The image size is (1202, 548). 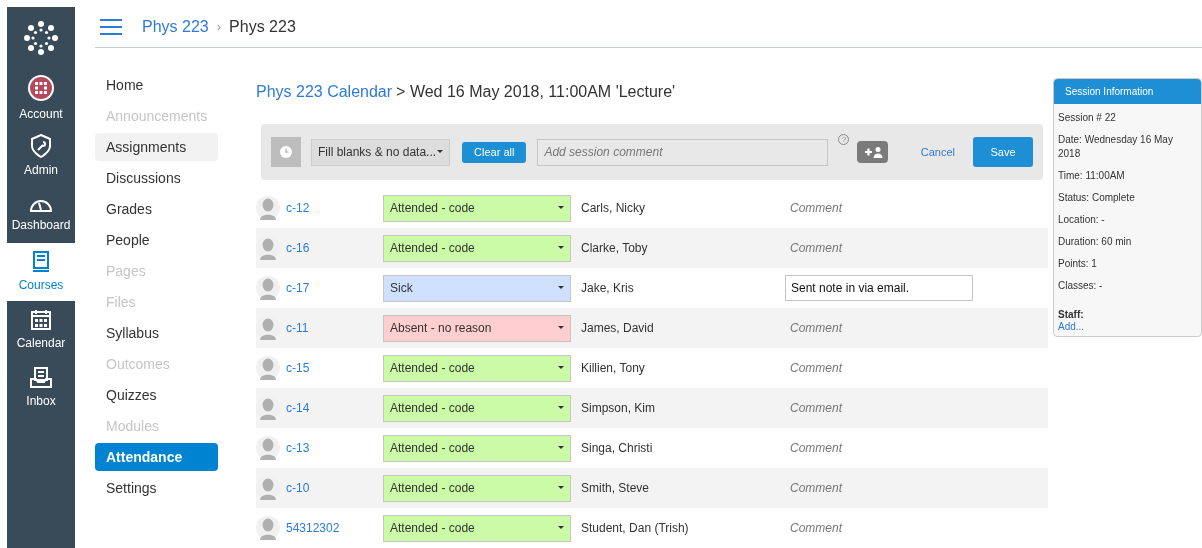 What do you see at coordinates (616, 488) in the screenshot?
I see `student-name: Smith, Steve` at bounding box center [616, 488].